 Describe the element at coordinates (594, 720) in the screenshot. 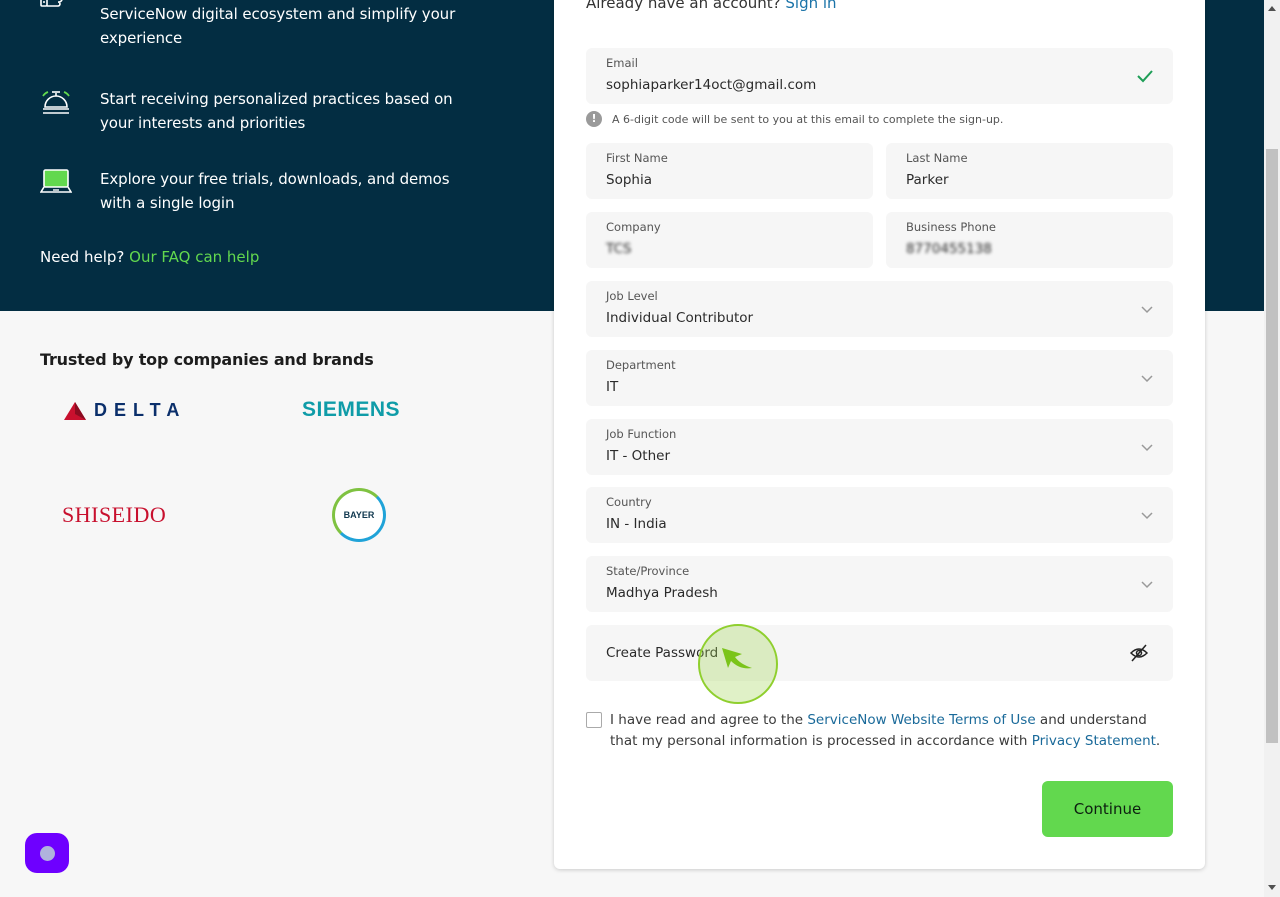

I see `consent-checkbox` at that location.